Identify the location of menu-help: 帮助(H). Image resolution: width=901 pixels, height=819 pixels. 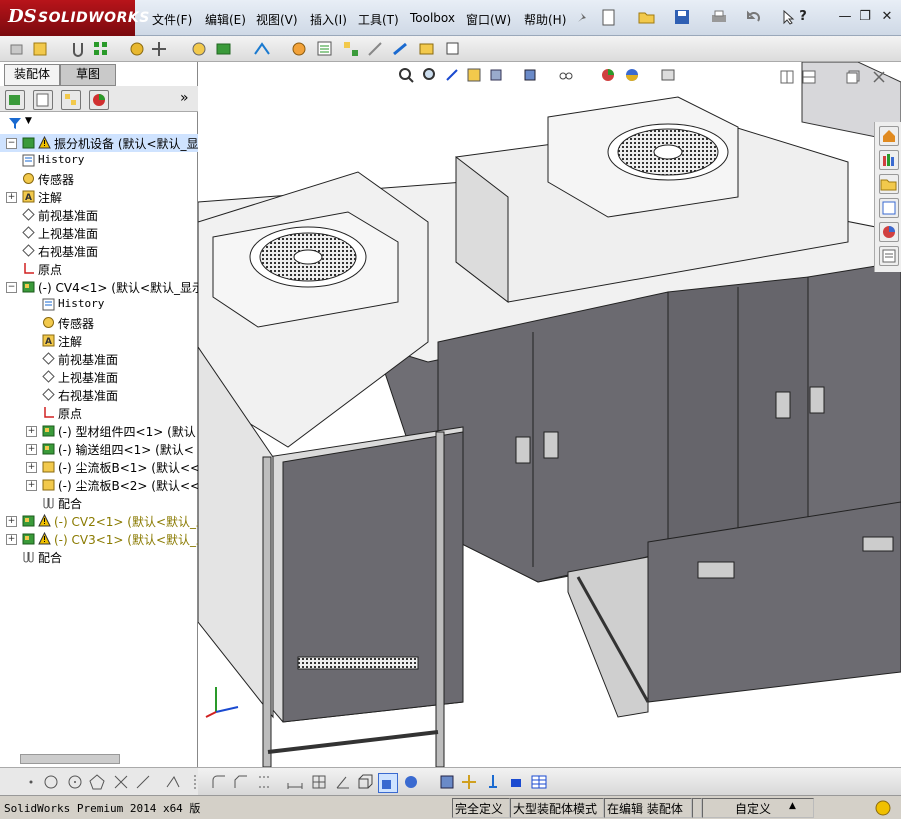
(545, 19).